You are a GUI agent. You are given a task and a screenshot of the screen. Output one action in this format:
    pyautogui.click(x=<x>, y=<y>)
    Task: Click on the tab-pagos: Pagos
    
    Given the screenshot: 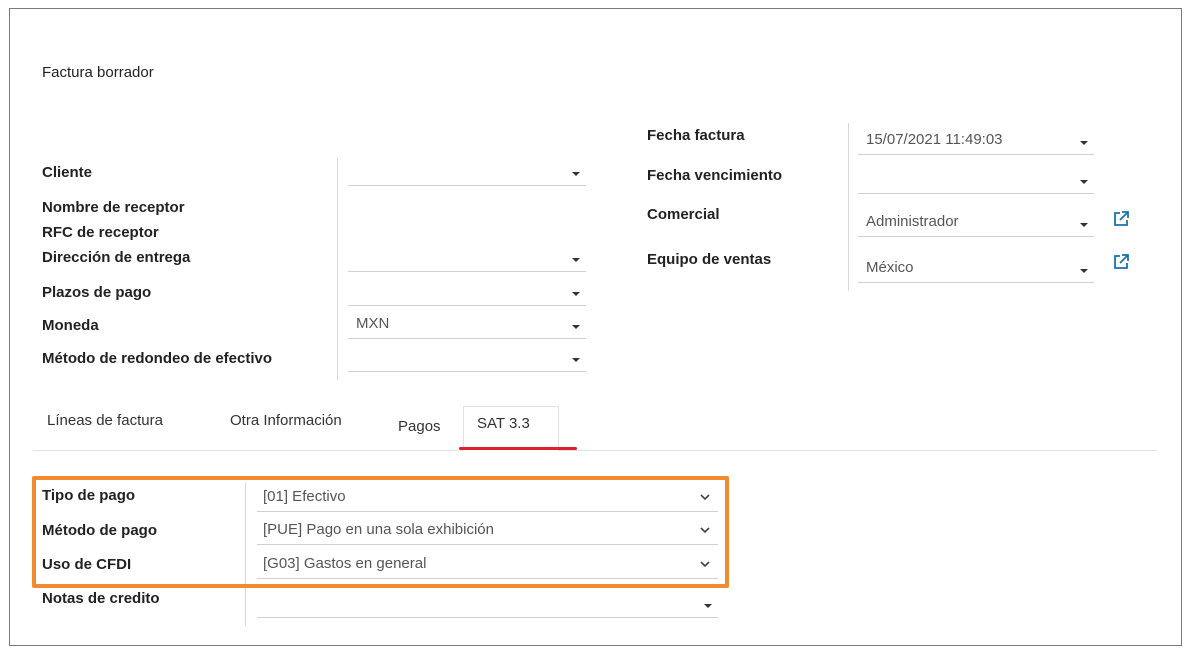 What is the action you would take?
    pyautogui.click(x=419, y=426)
    